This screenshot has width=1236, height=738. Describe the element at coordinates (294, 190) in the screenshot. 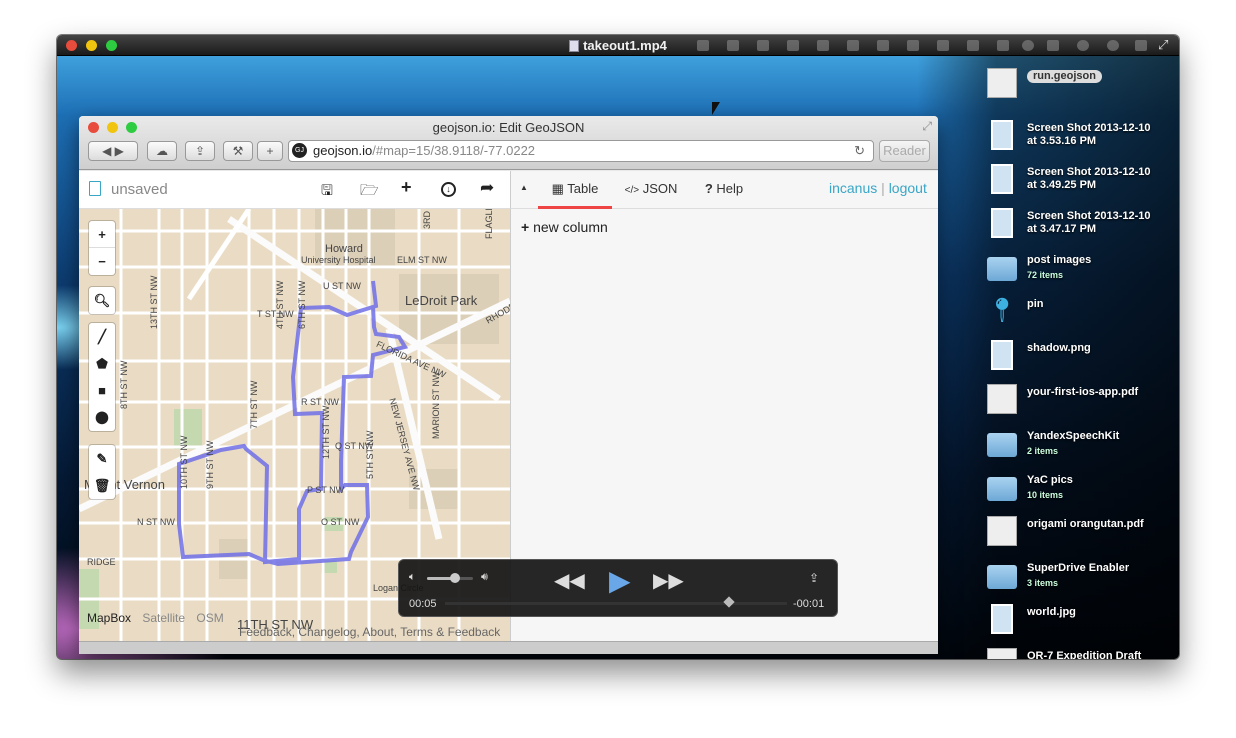

I see `file-bar: unsaved 🖫 🗁 + ↓ ➦` at that location.